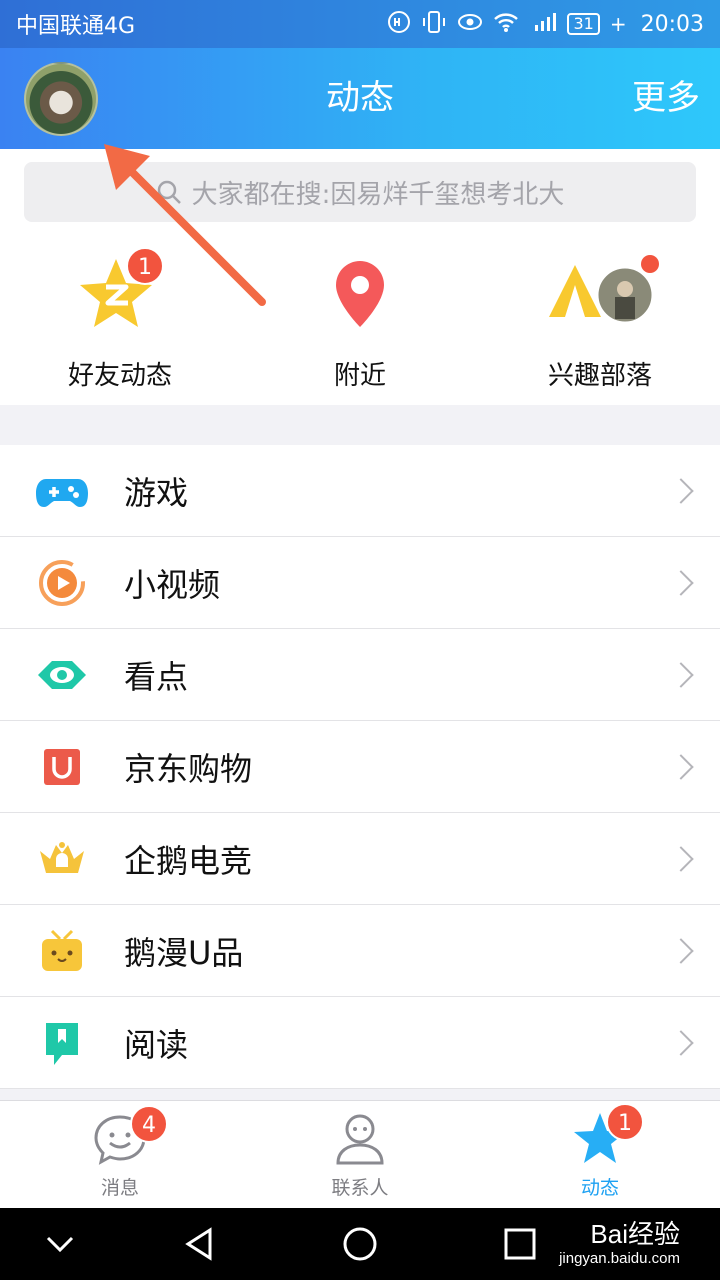 The width and height of the screenshot is (720, 1280). I want to click on star-icon: 1, so click(608, 1135).